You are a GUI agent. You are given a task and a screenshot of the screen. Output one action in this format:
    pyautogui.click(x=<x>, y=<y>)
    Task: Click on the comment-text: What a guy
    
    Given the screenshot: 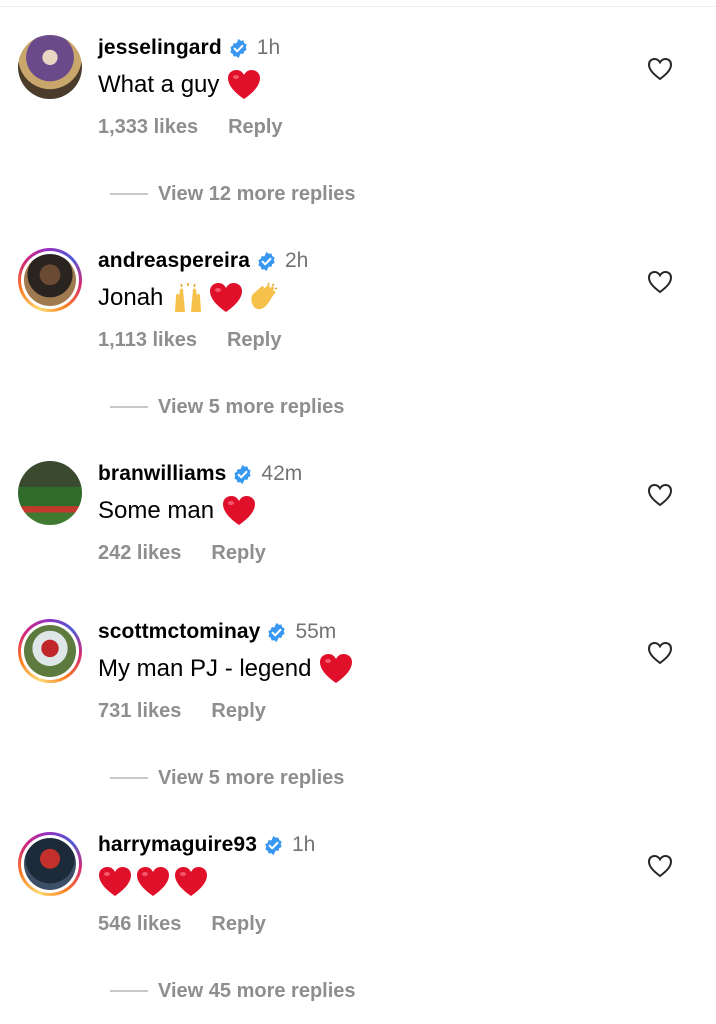 What is the action you would take?
    pyautogui.click(x=181, y=85)
    